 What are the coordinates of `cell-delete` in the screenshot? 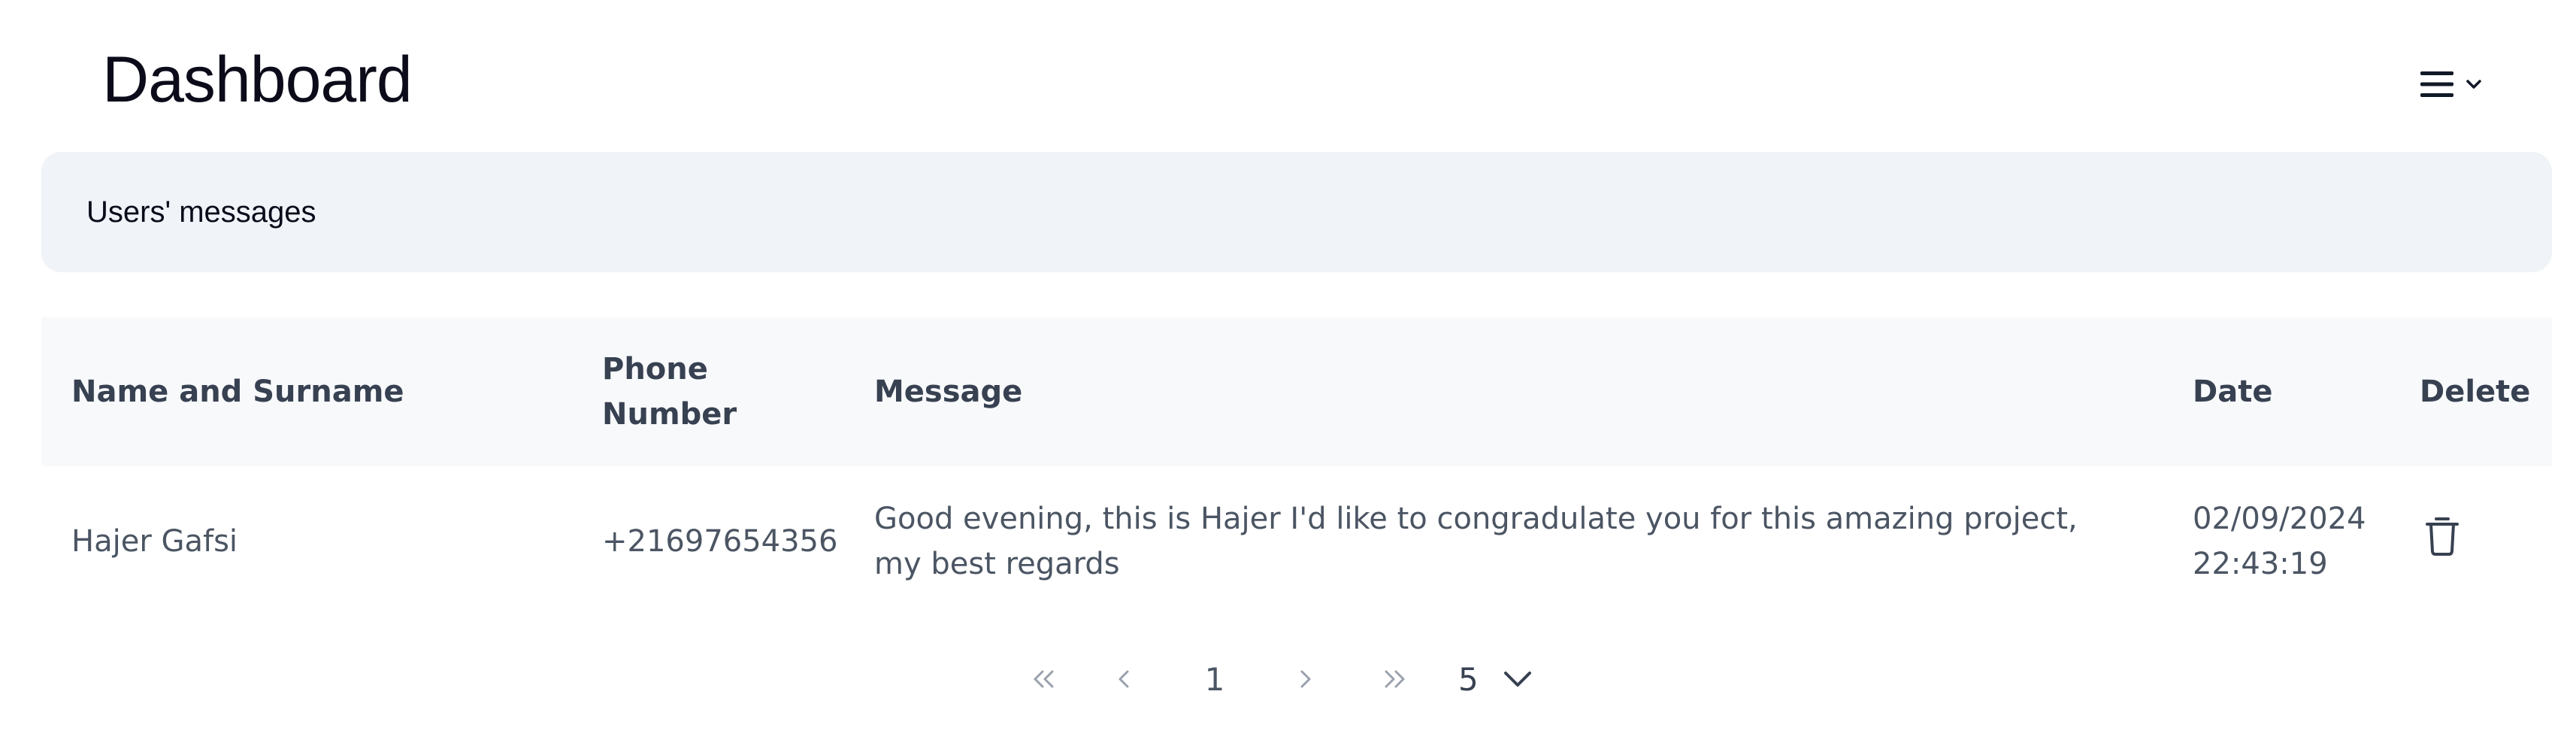 It's located at (2471, 541).